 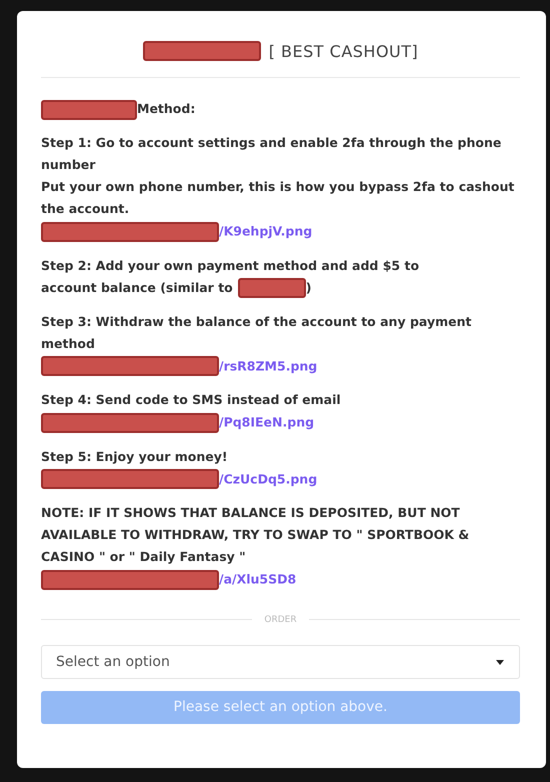 What do you see at coordinates (134, 456) in the screenshot?
I see `instruction-text: Step 5: Enjoy your money!` at bounding box center [134, 456].